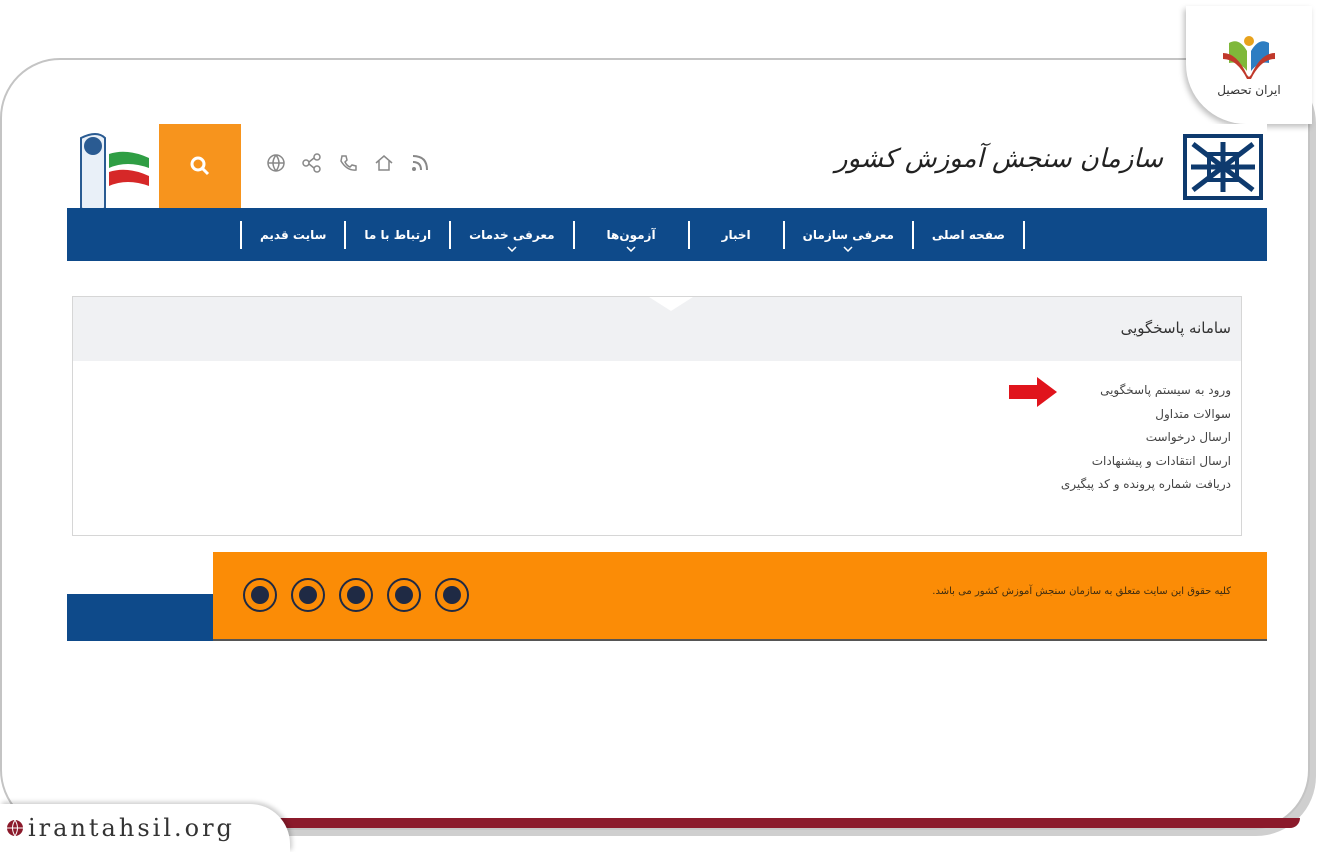 Image resolution: width=1317 pixels, height=852 pixels. Describe the element at coordinates (848, 240) in the screenshot. I see `nav-item-about: معرفی سازمان` at that location.